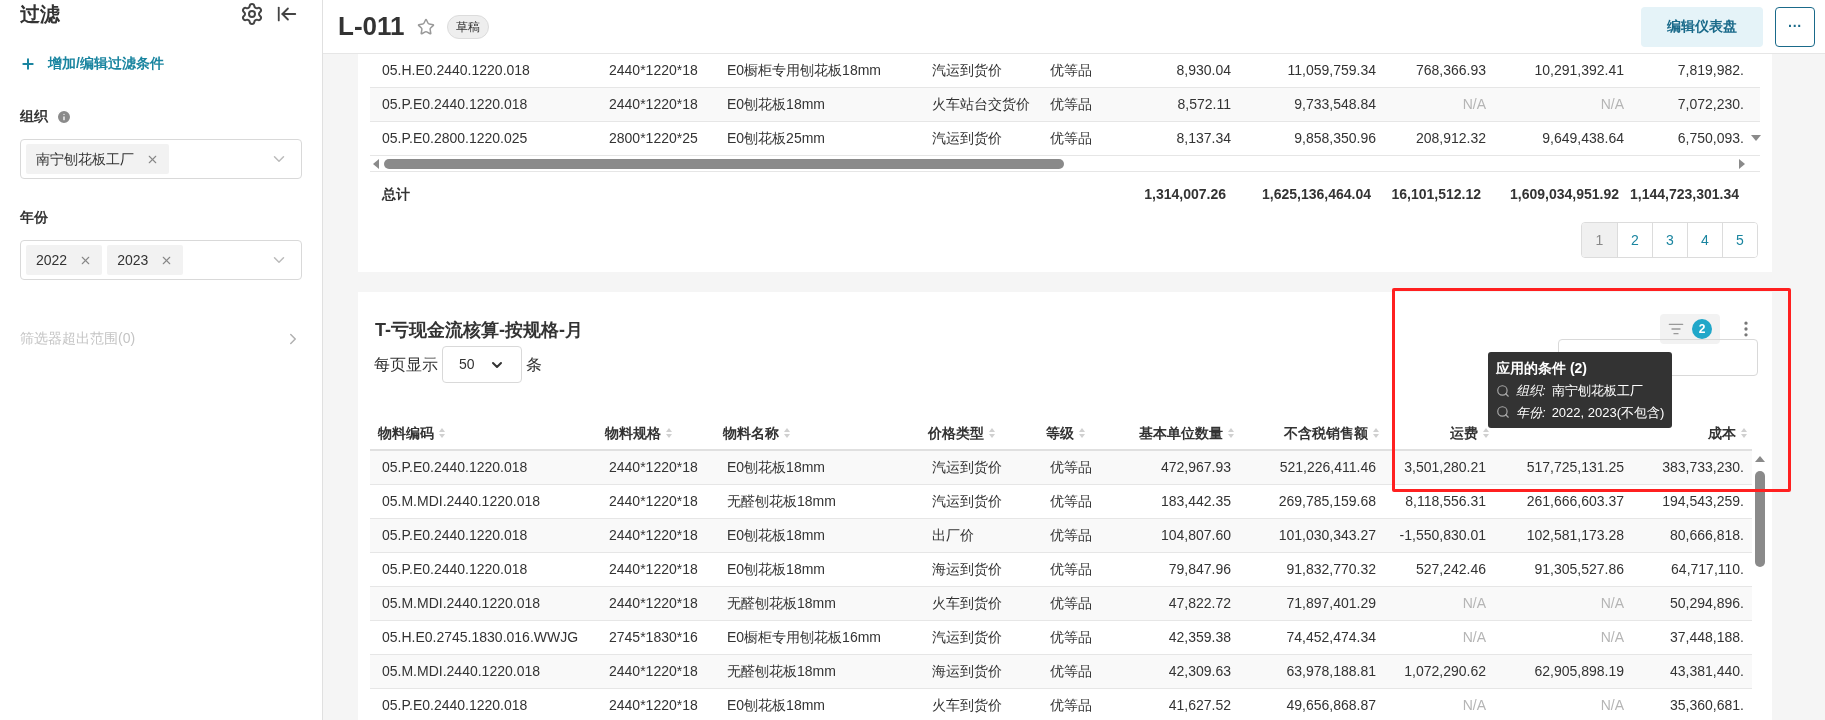  I want to click on table-cell-text: 2745*1830*16, so click(653, 637).